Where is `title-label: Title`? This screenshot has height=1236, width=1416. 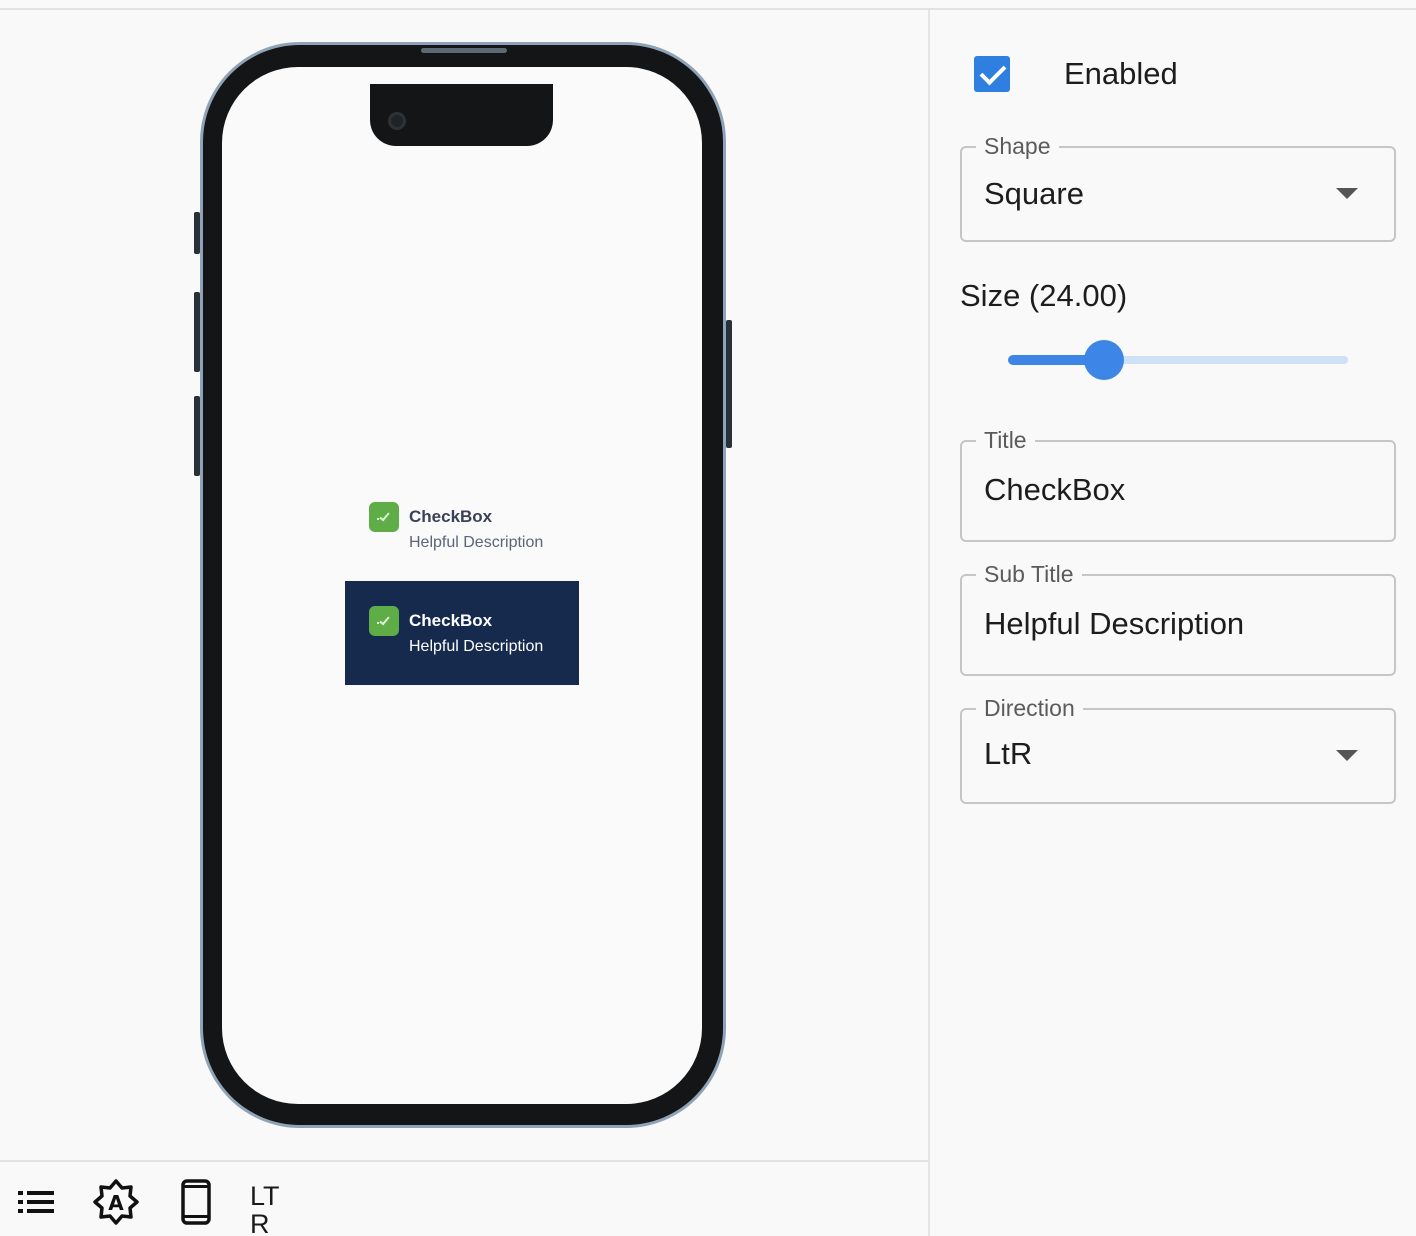 title-label: Title is located at coordinates (1005, 440).